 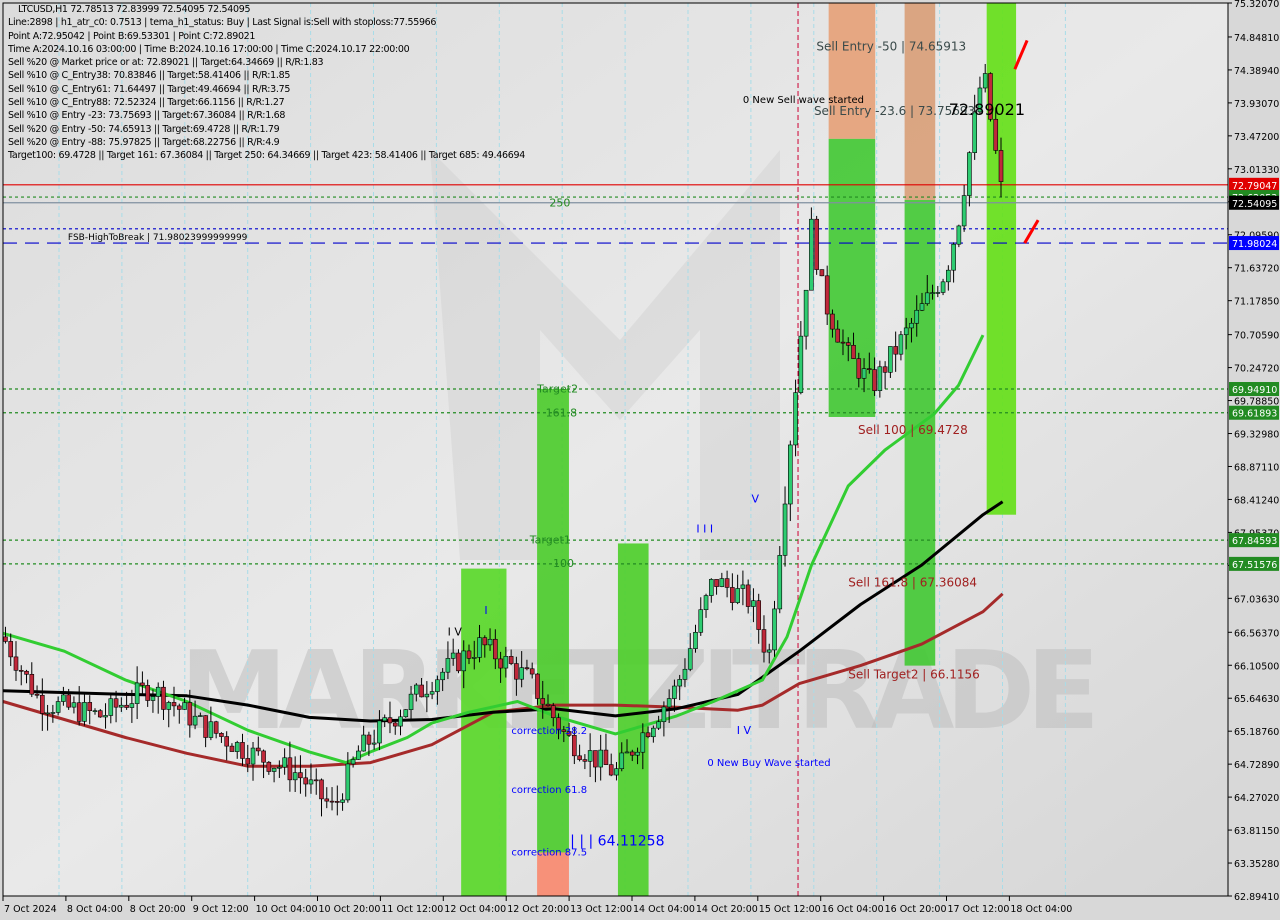 What do you see at coordinates (1256, 599) in the screenshot?
I see `y-tick-label: 67.03630` at bounding box center [1256, 599].